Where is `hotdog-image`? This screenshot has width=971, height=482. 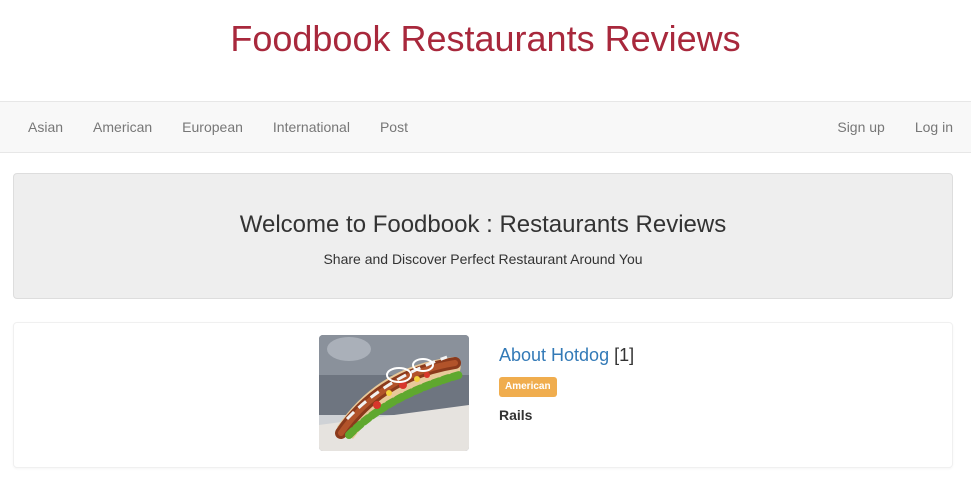
hotdog-image is located at coordinates (394, 393).